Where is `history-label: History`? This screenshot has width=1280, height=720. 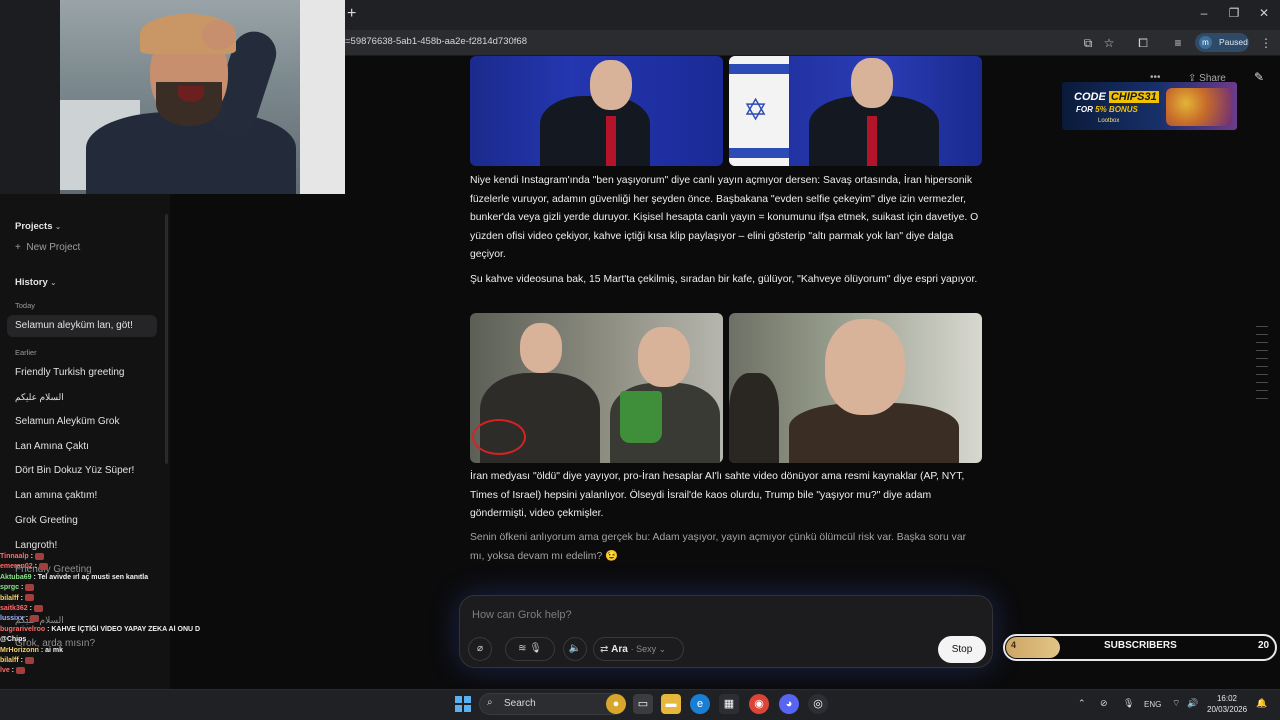 history-label: History is located at coordinates (31, 282).